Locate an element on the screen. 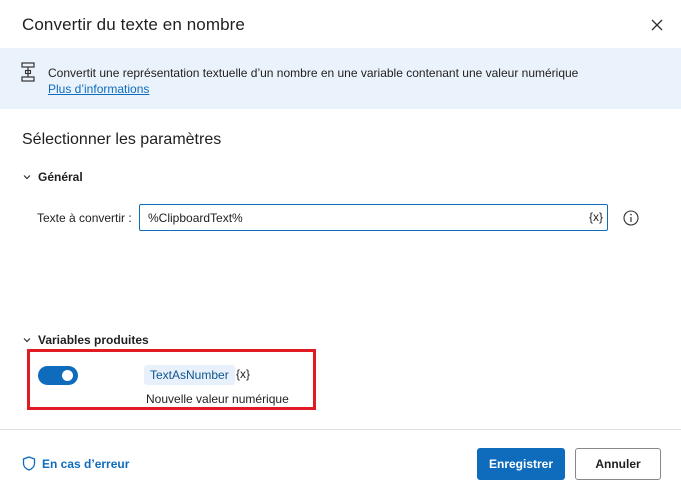  general-group-label: Général is located at coordinates (60, 177).